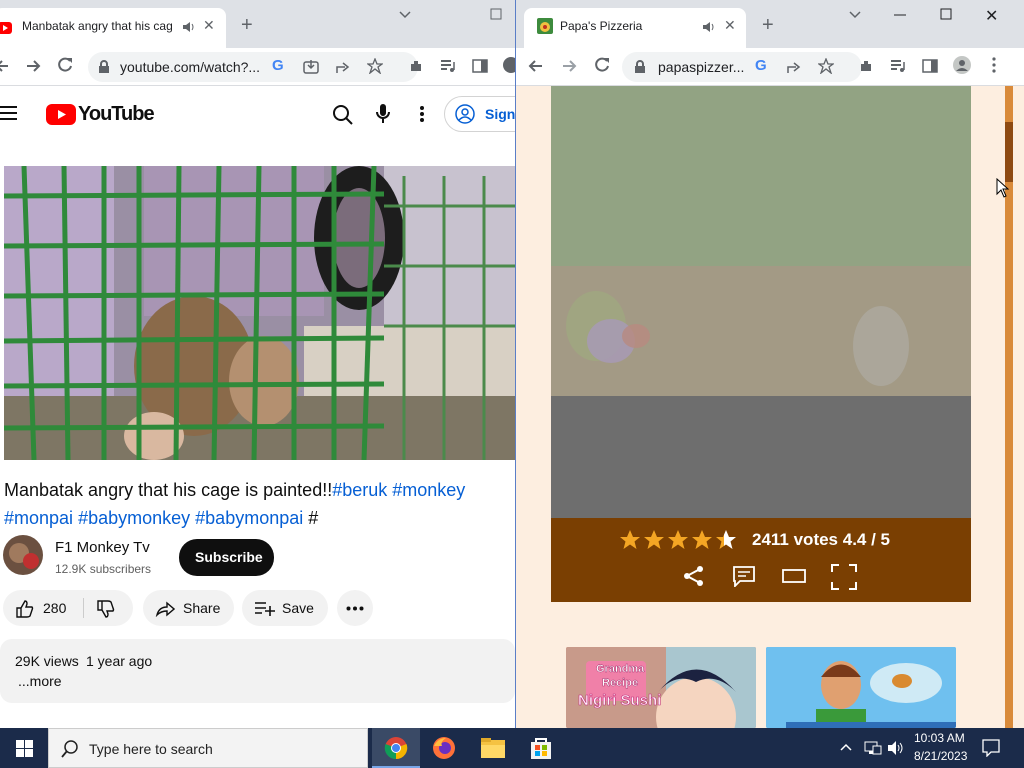 This screenshot has height=768, width=1024. I want to click on mouse-cursor-icon, so click(1003, 188).